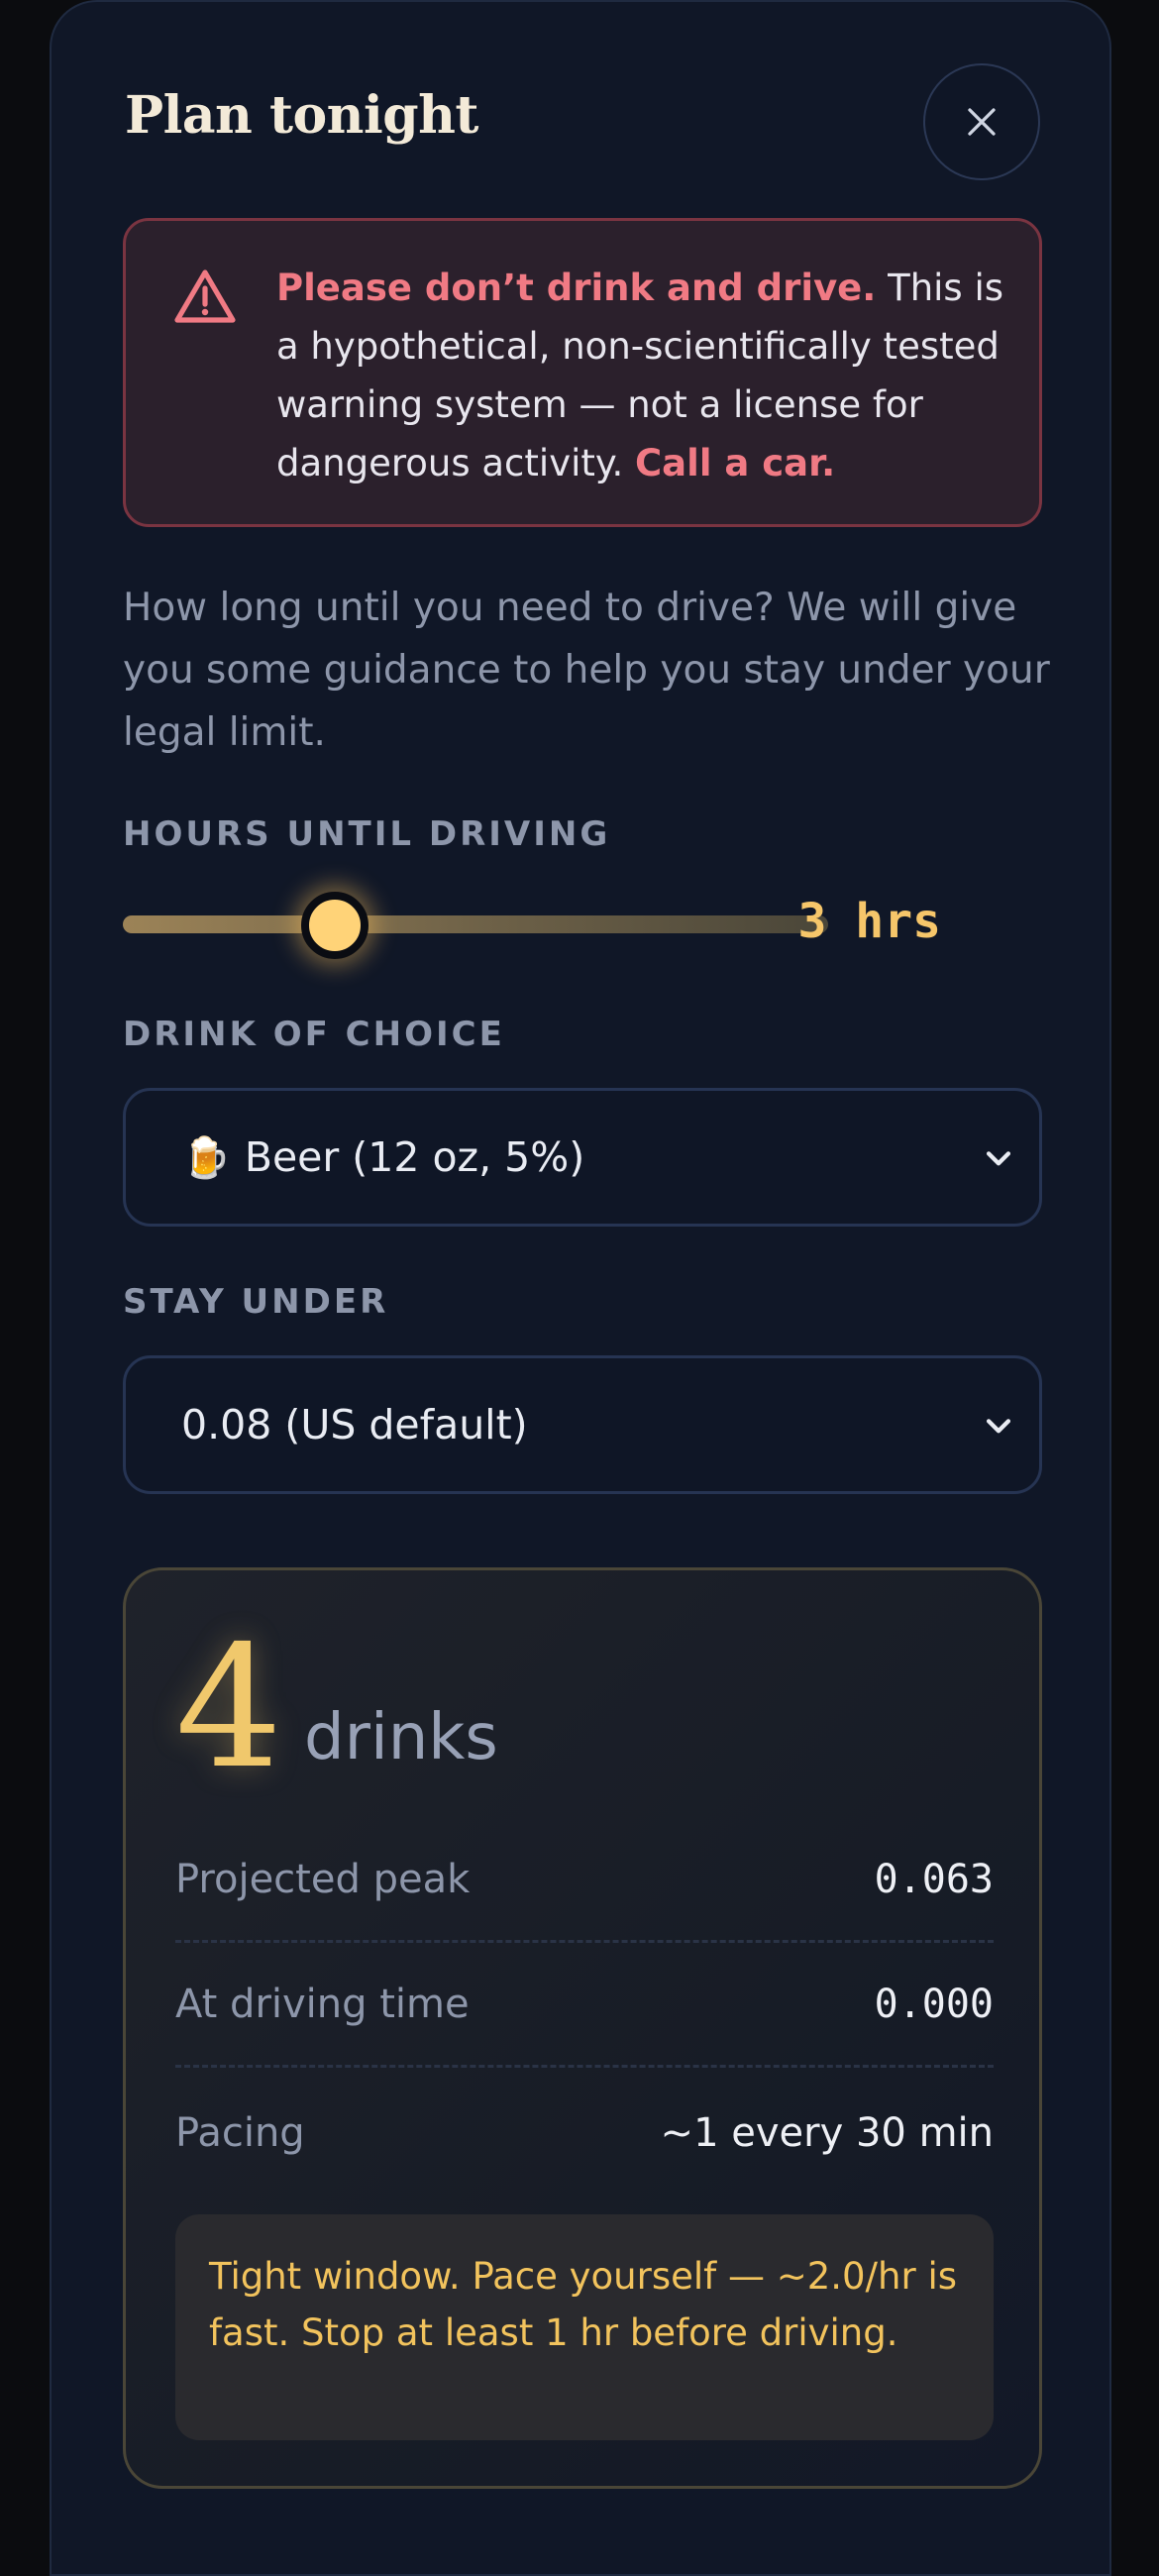 Image resolution: width=1159 pixels, height=2576 pixels. I want to click on warning-lead: Please don’t drink and drive., so click(577, 288).